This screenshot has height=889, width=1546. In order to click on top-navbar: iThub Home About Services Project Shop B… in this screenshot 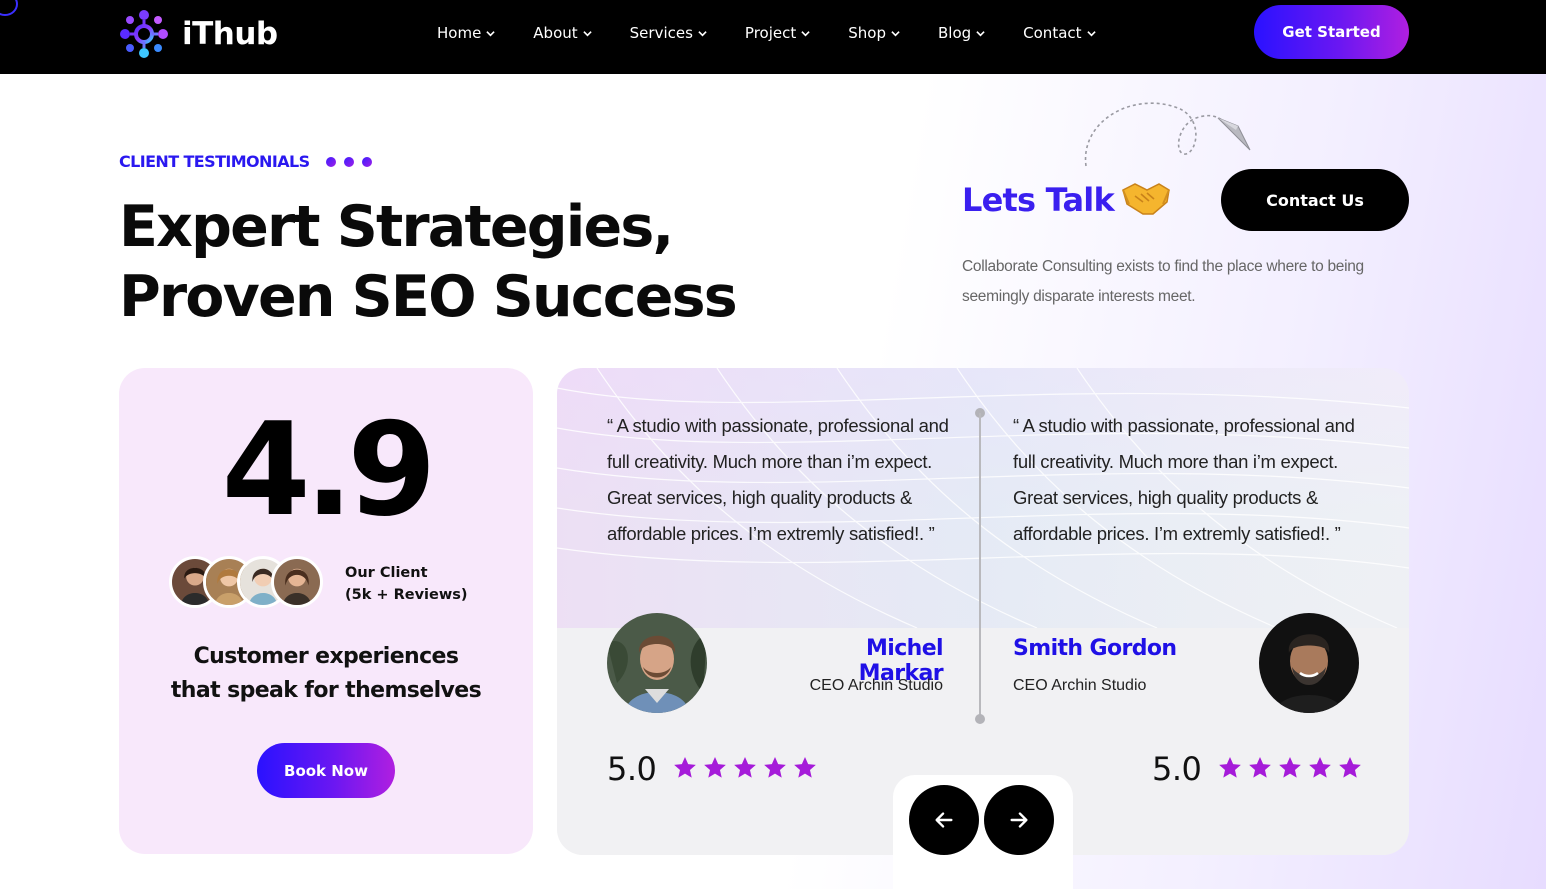, I will do `click(773, 37)`.